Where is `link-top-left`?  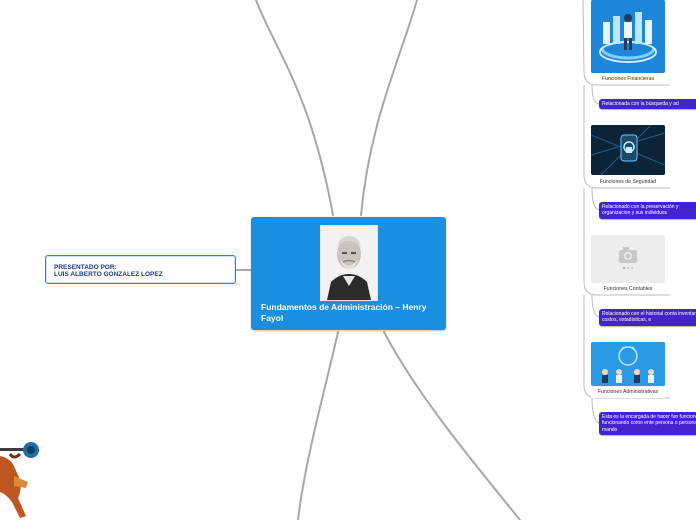
link-top-left is located at coordinates (294, 108).